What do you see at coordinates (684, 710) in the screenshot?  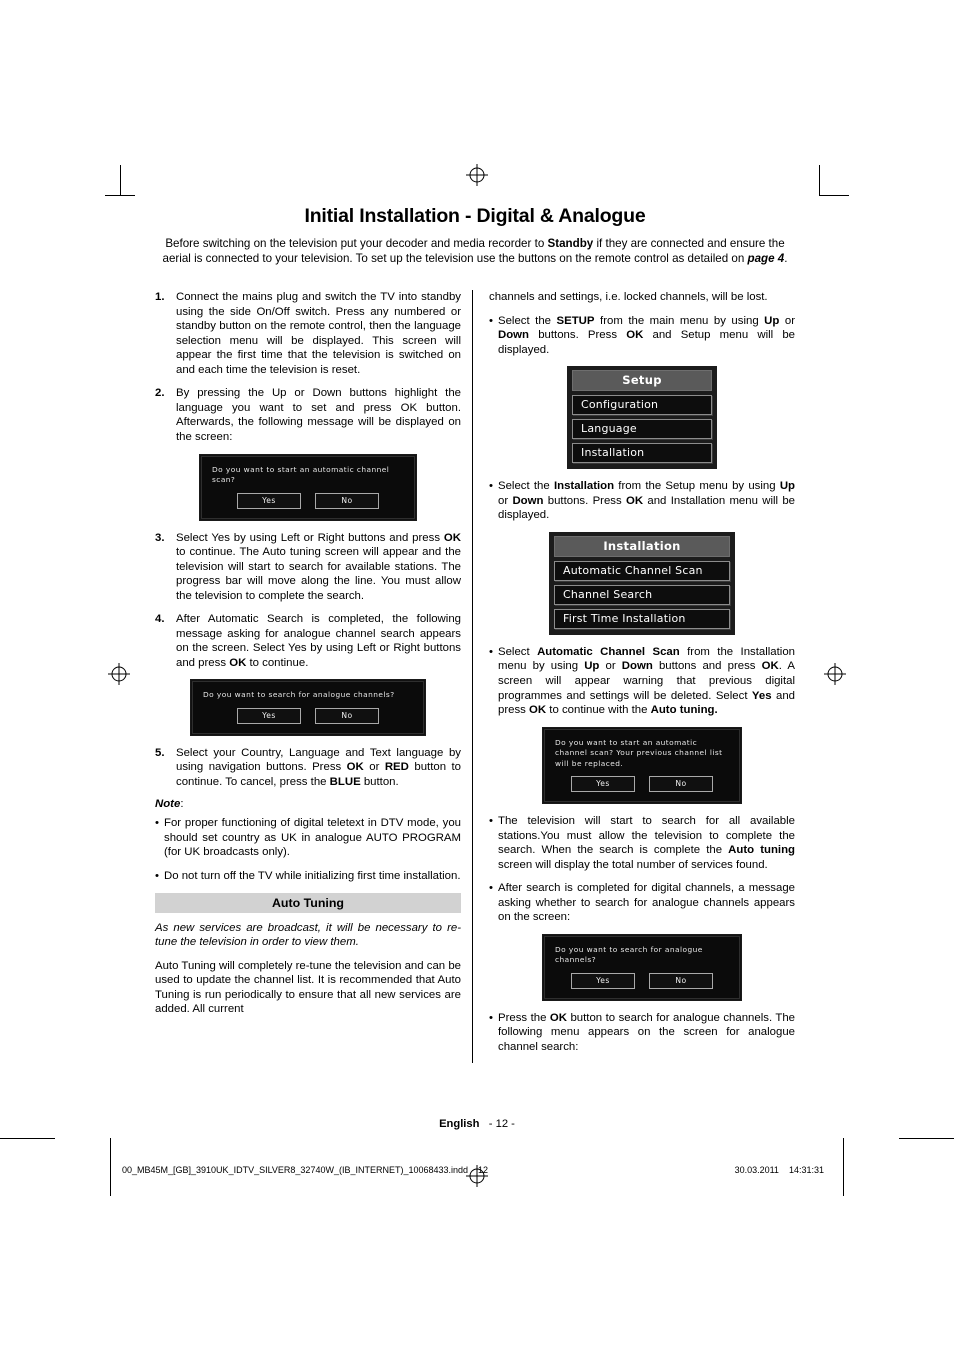 I see `scan-bold-auto-tuning: Auto tuning.` at bounding box center [684, 710].